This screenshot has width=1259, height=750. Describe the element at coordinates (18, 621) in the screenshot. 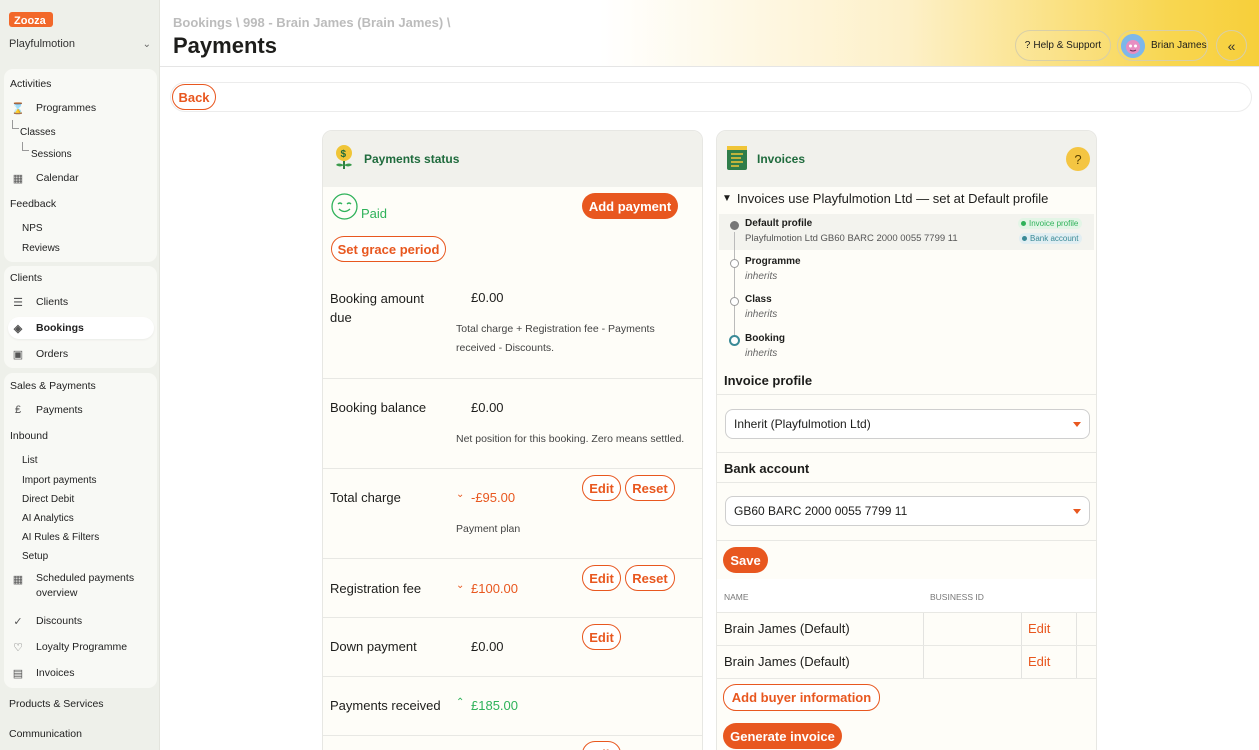

I see `tag-icon: ✓` at that location.